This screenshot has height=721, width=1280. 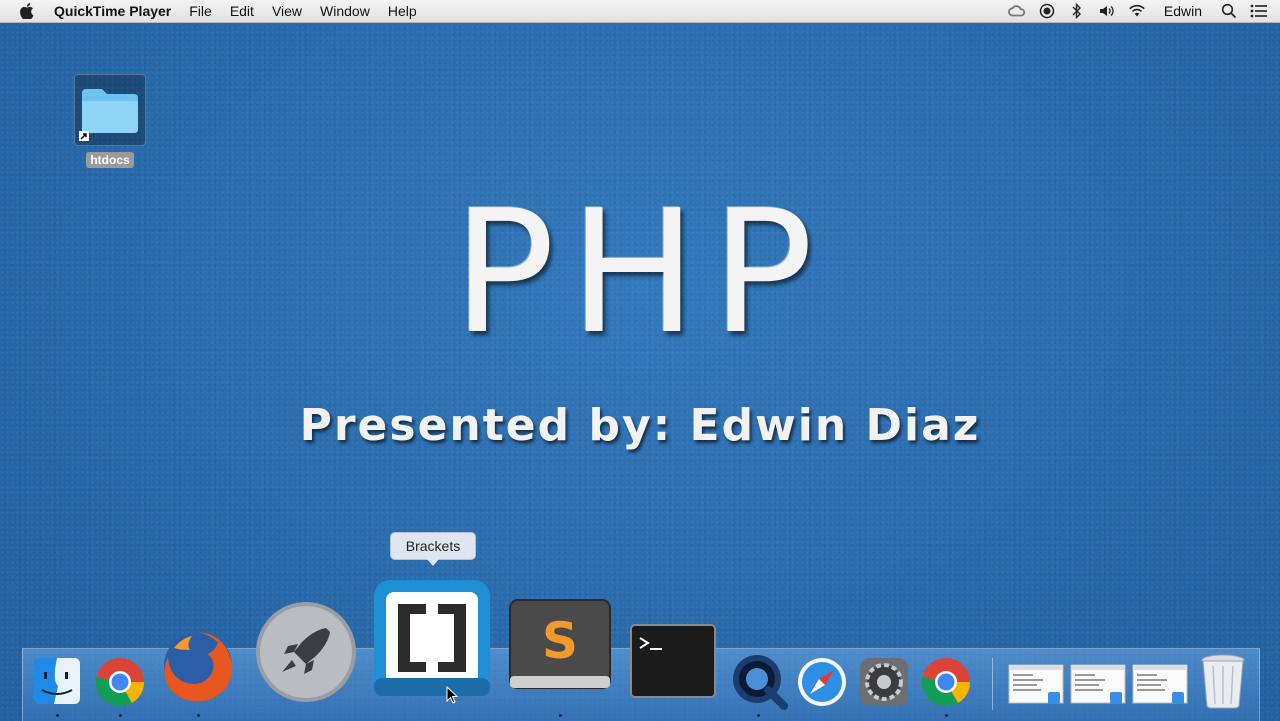 I want to click on notification-center-icon, so click(x=1259, y=11).